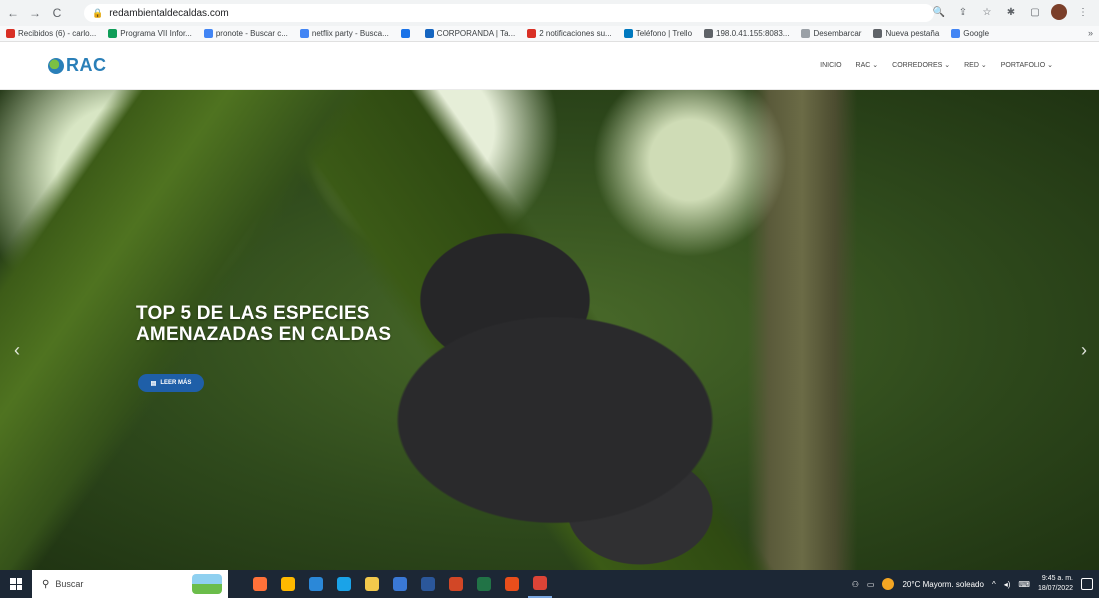 The width and height of the screenshot is (1099, 598). I want to click on search-placeholder: Buscar, so click(69, 584).